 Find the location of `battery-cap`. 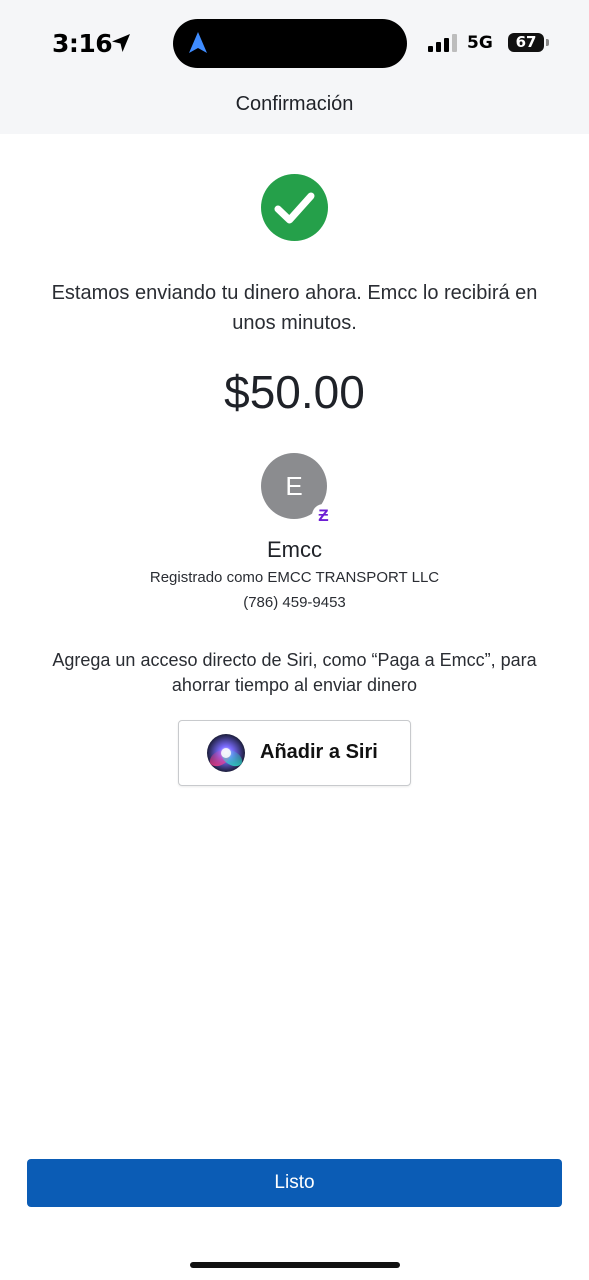

battery-cap is located at coordinates (547, 42).